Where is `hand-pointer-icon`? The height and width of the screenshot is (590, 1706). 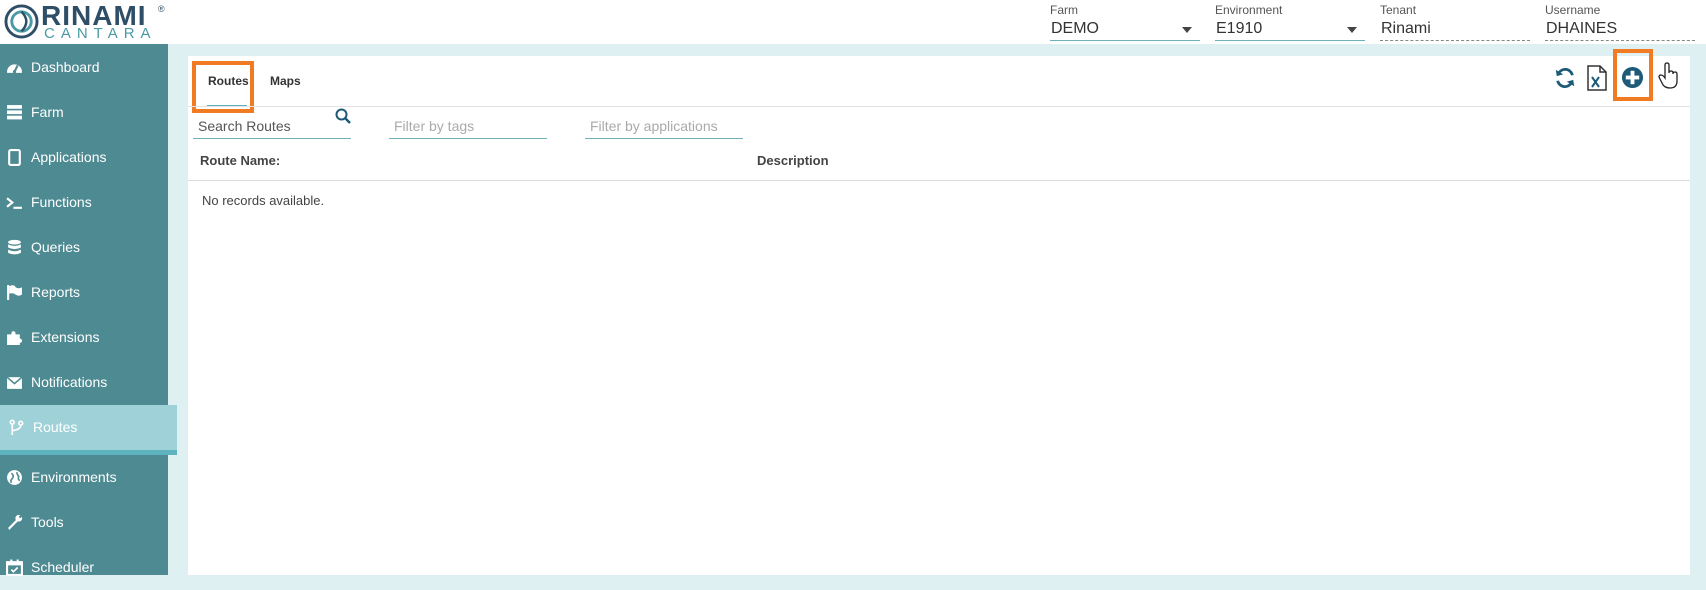 hand-pointer-icon is located at coordinates (1668, 75).